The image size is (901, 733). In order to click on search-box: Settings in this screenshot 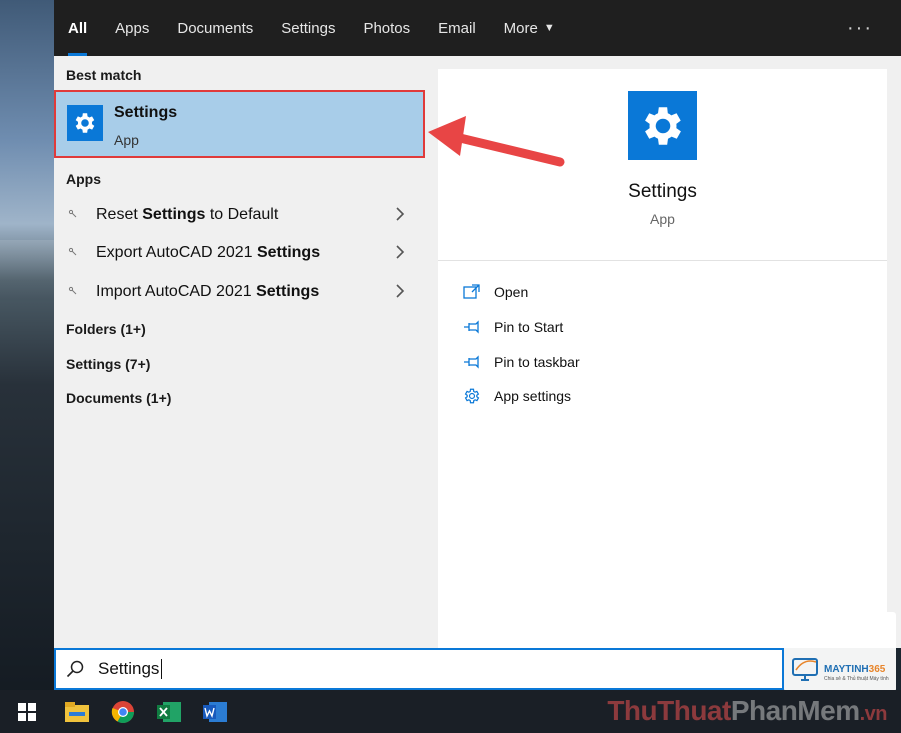, I will do `click(419, 669)`.